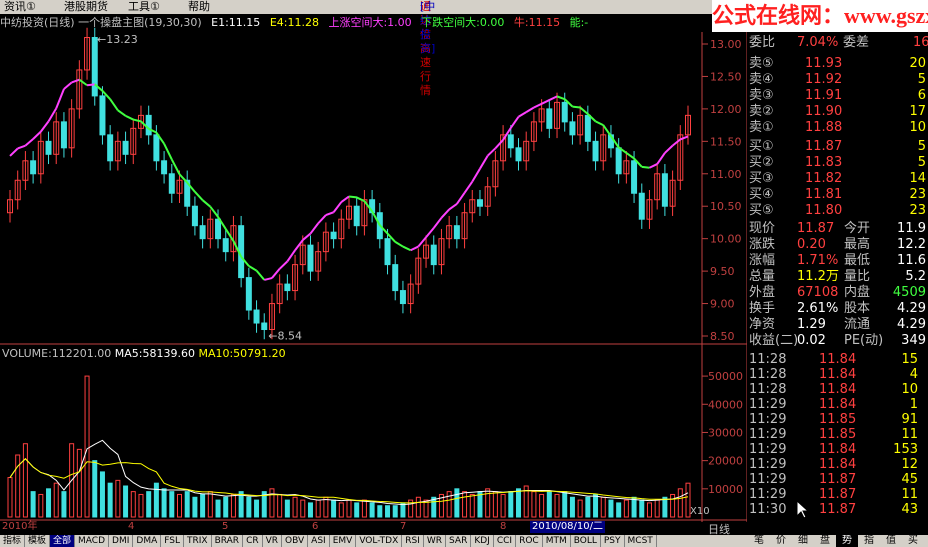 Image resolution: width=928 pixels, height=547 pixels. I want to click on sell-row: 卖⑤ 11.93 20, so click(837, 63).